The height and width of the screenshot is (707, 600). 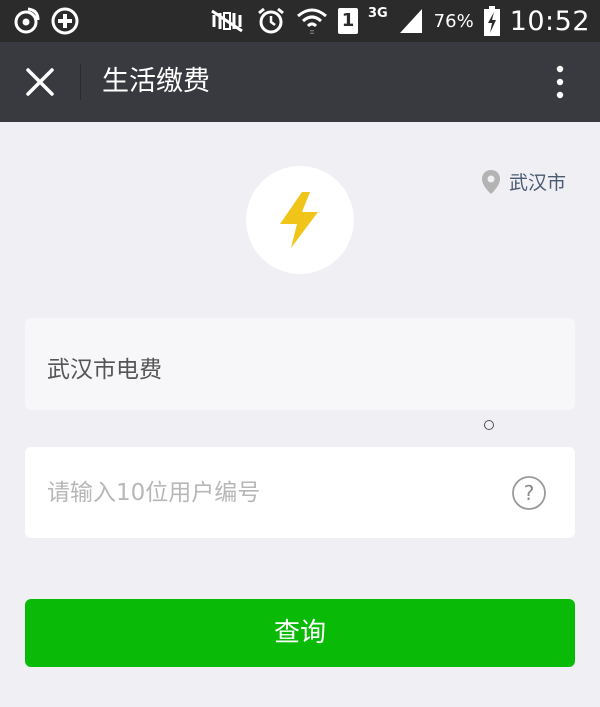 What do you see at coordinates (80, 82) in the screenshot?
I see `title-divider` at bounding box center [80, 82].